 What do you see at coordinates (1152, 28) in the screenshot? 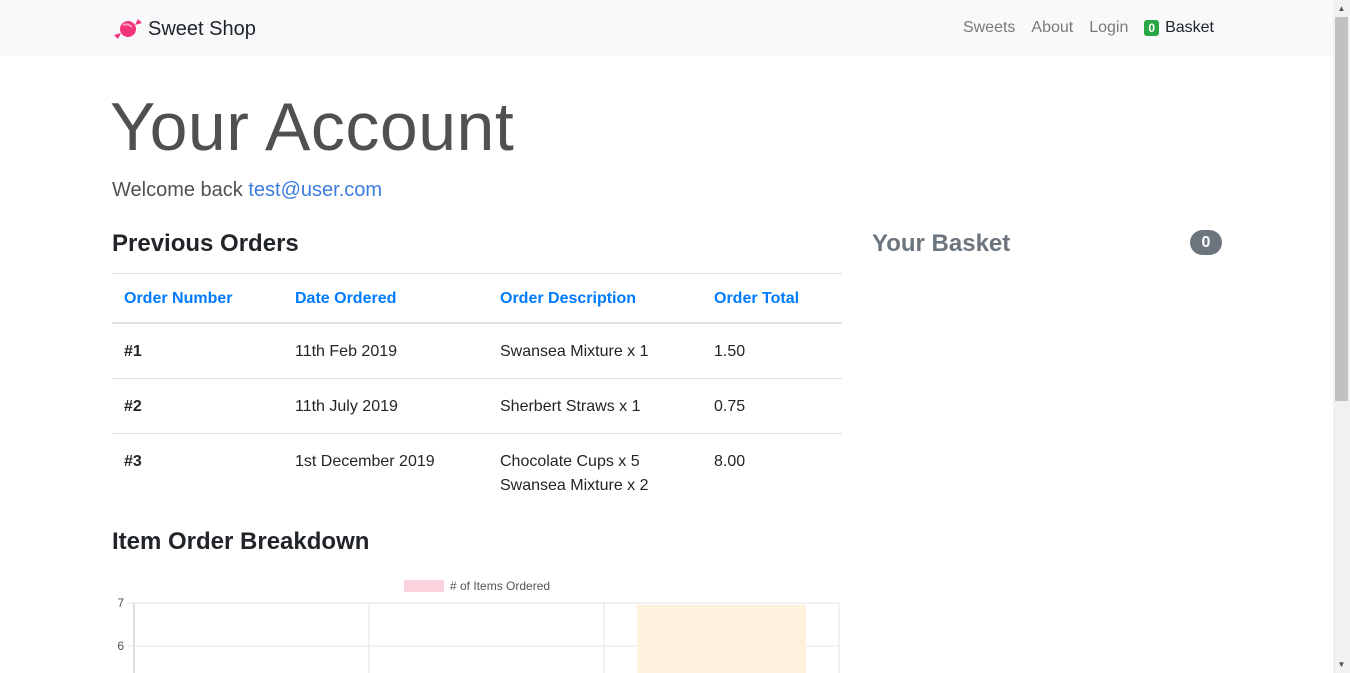
I see `basket-count-badge: 0` at bounding box center [1152, 28].